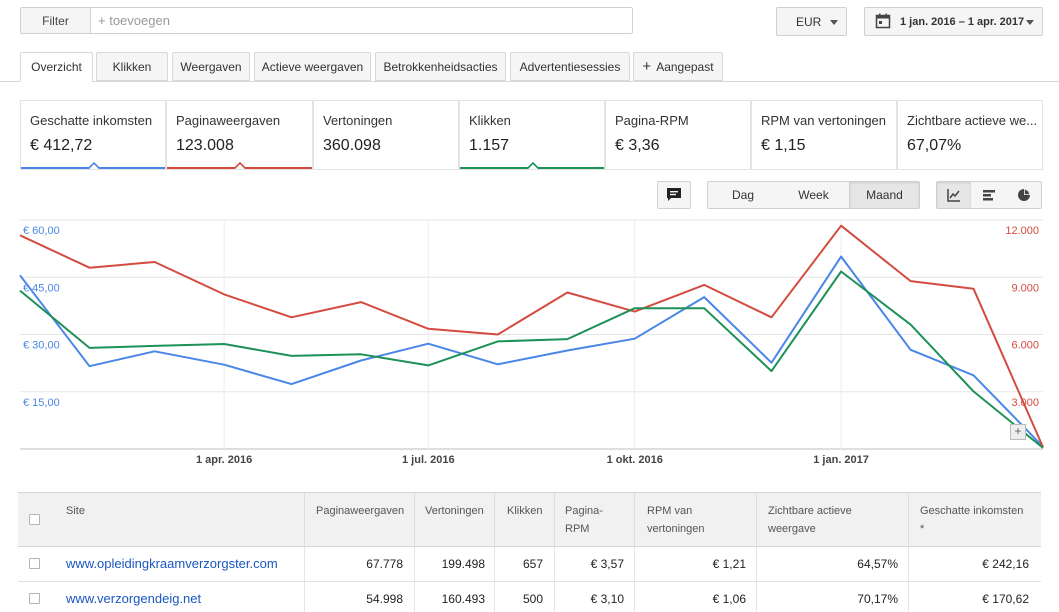  Describe the element at coordinates (312, 66) in the screenshot. I see `tab-actieve-weergaven: Actieve weergaven` at that location.